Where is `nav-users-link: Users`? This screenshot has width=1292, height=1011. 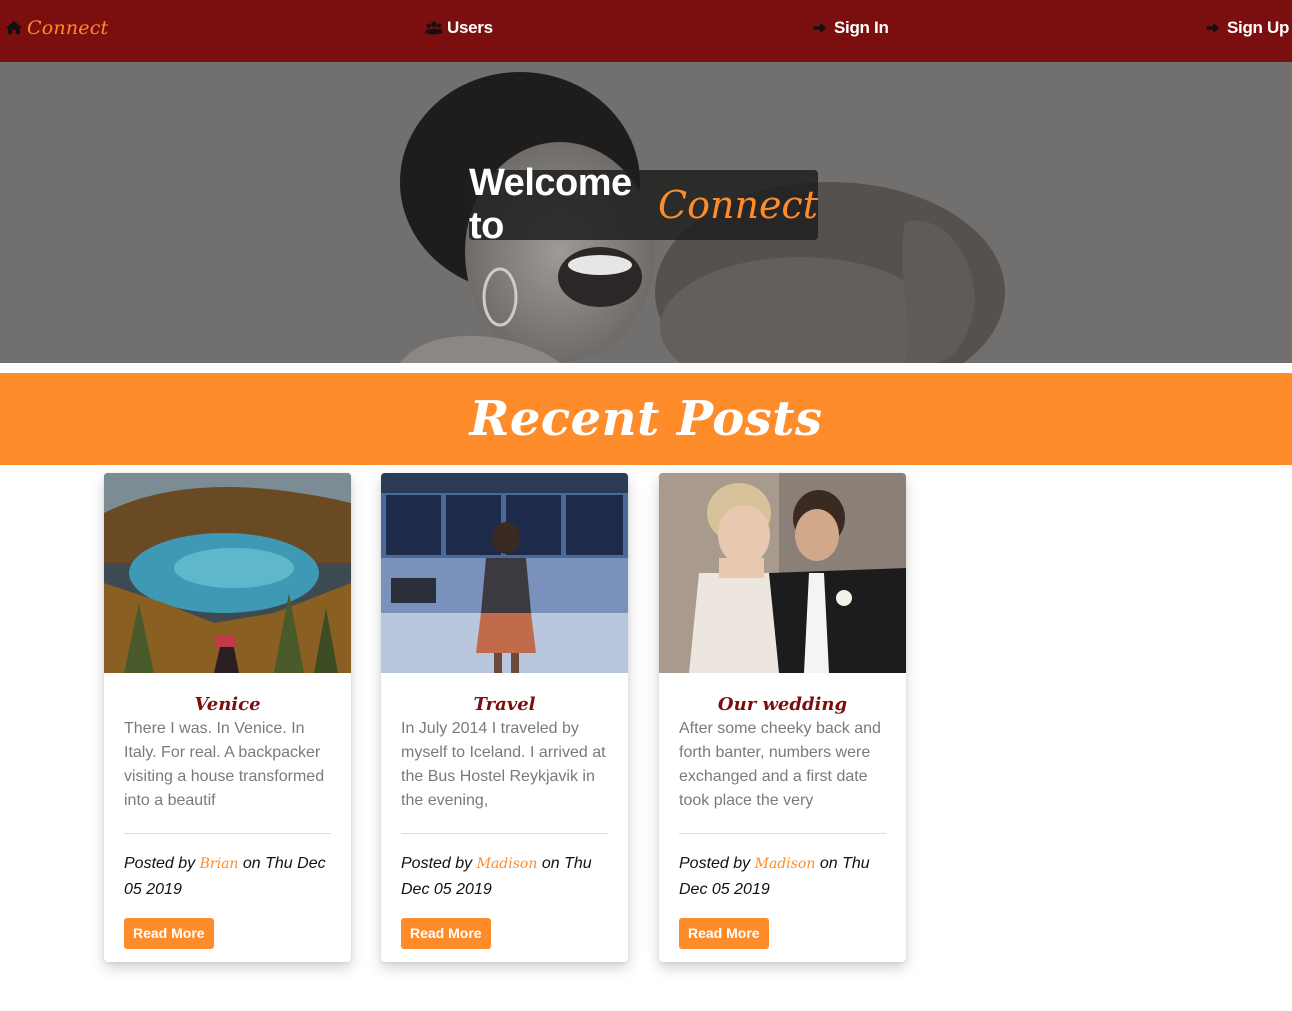 nav-users-link: Users is located at coordinates (459, 28).